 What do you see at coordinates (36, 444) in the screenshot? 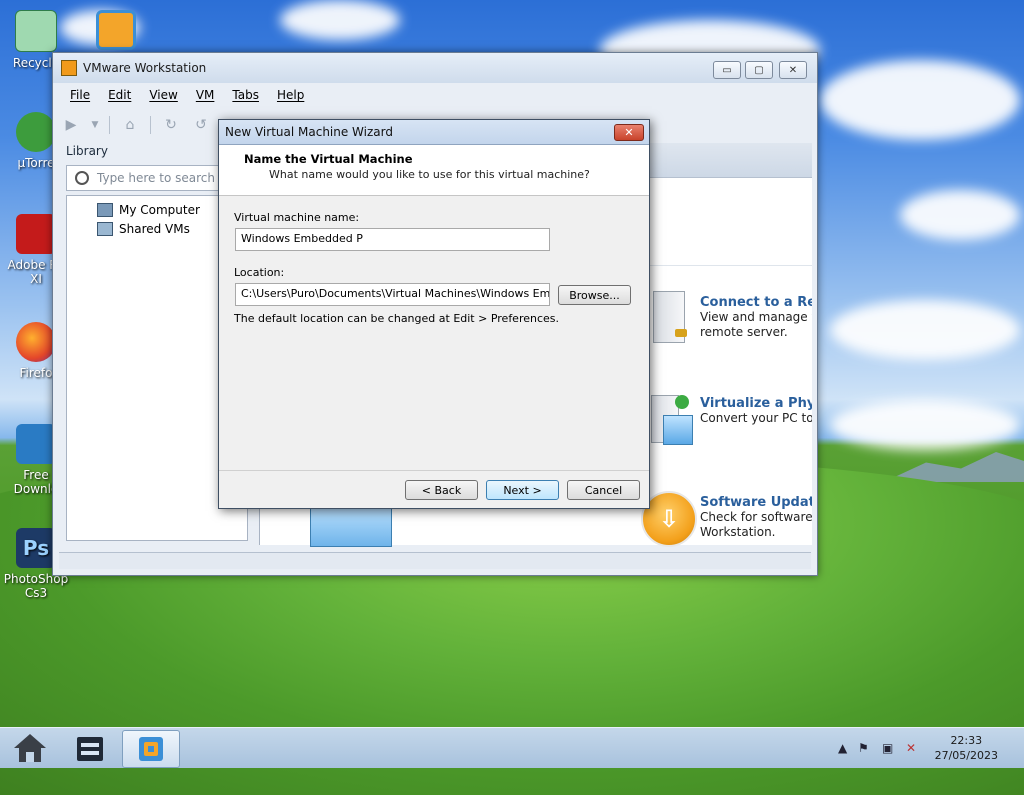
I see `download-manager-icon` at bounding box center [36, 444].